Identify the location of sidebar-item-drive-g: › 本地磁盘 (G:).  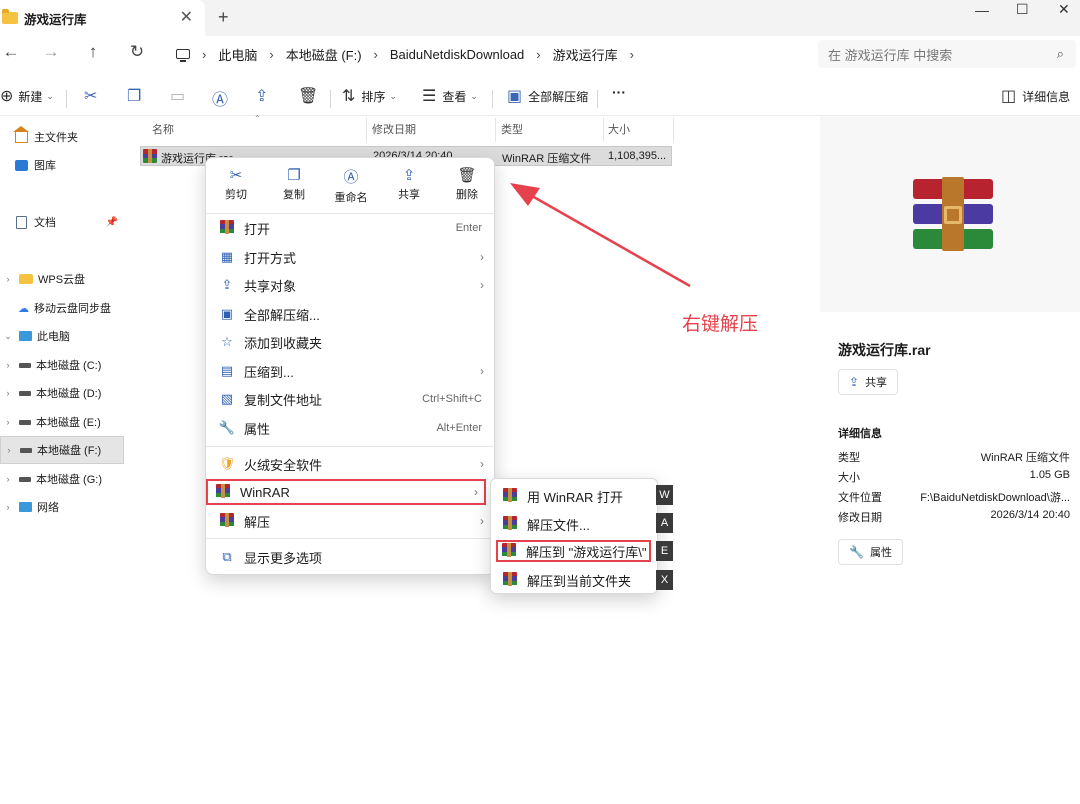
(62, 479).